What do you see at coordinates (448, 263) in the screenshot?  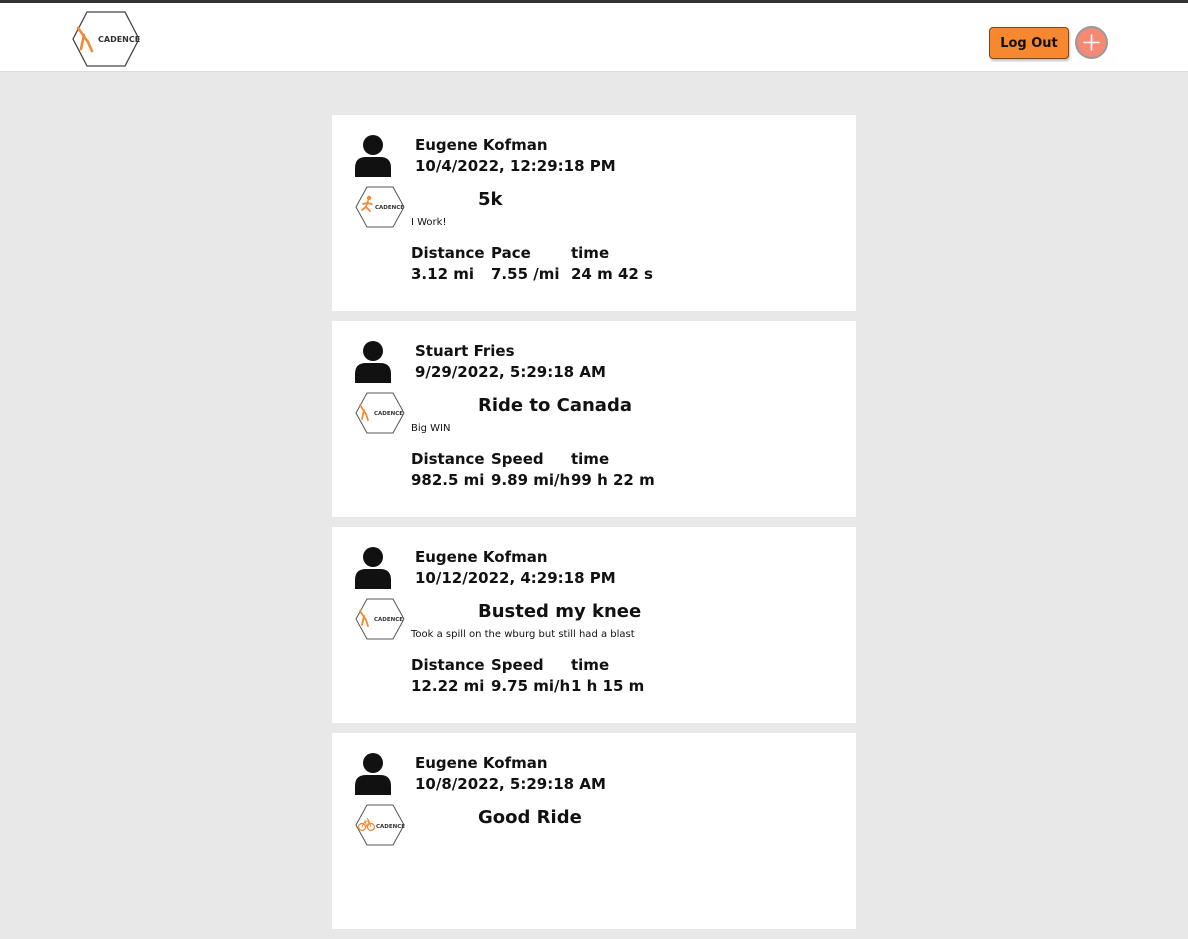 I see `stat-distance: Distance 3.12 mi` at bounding box center [448, 263].